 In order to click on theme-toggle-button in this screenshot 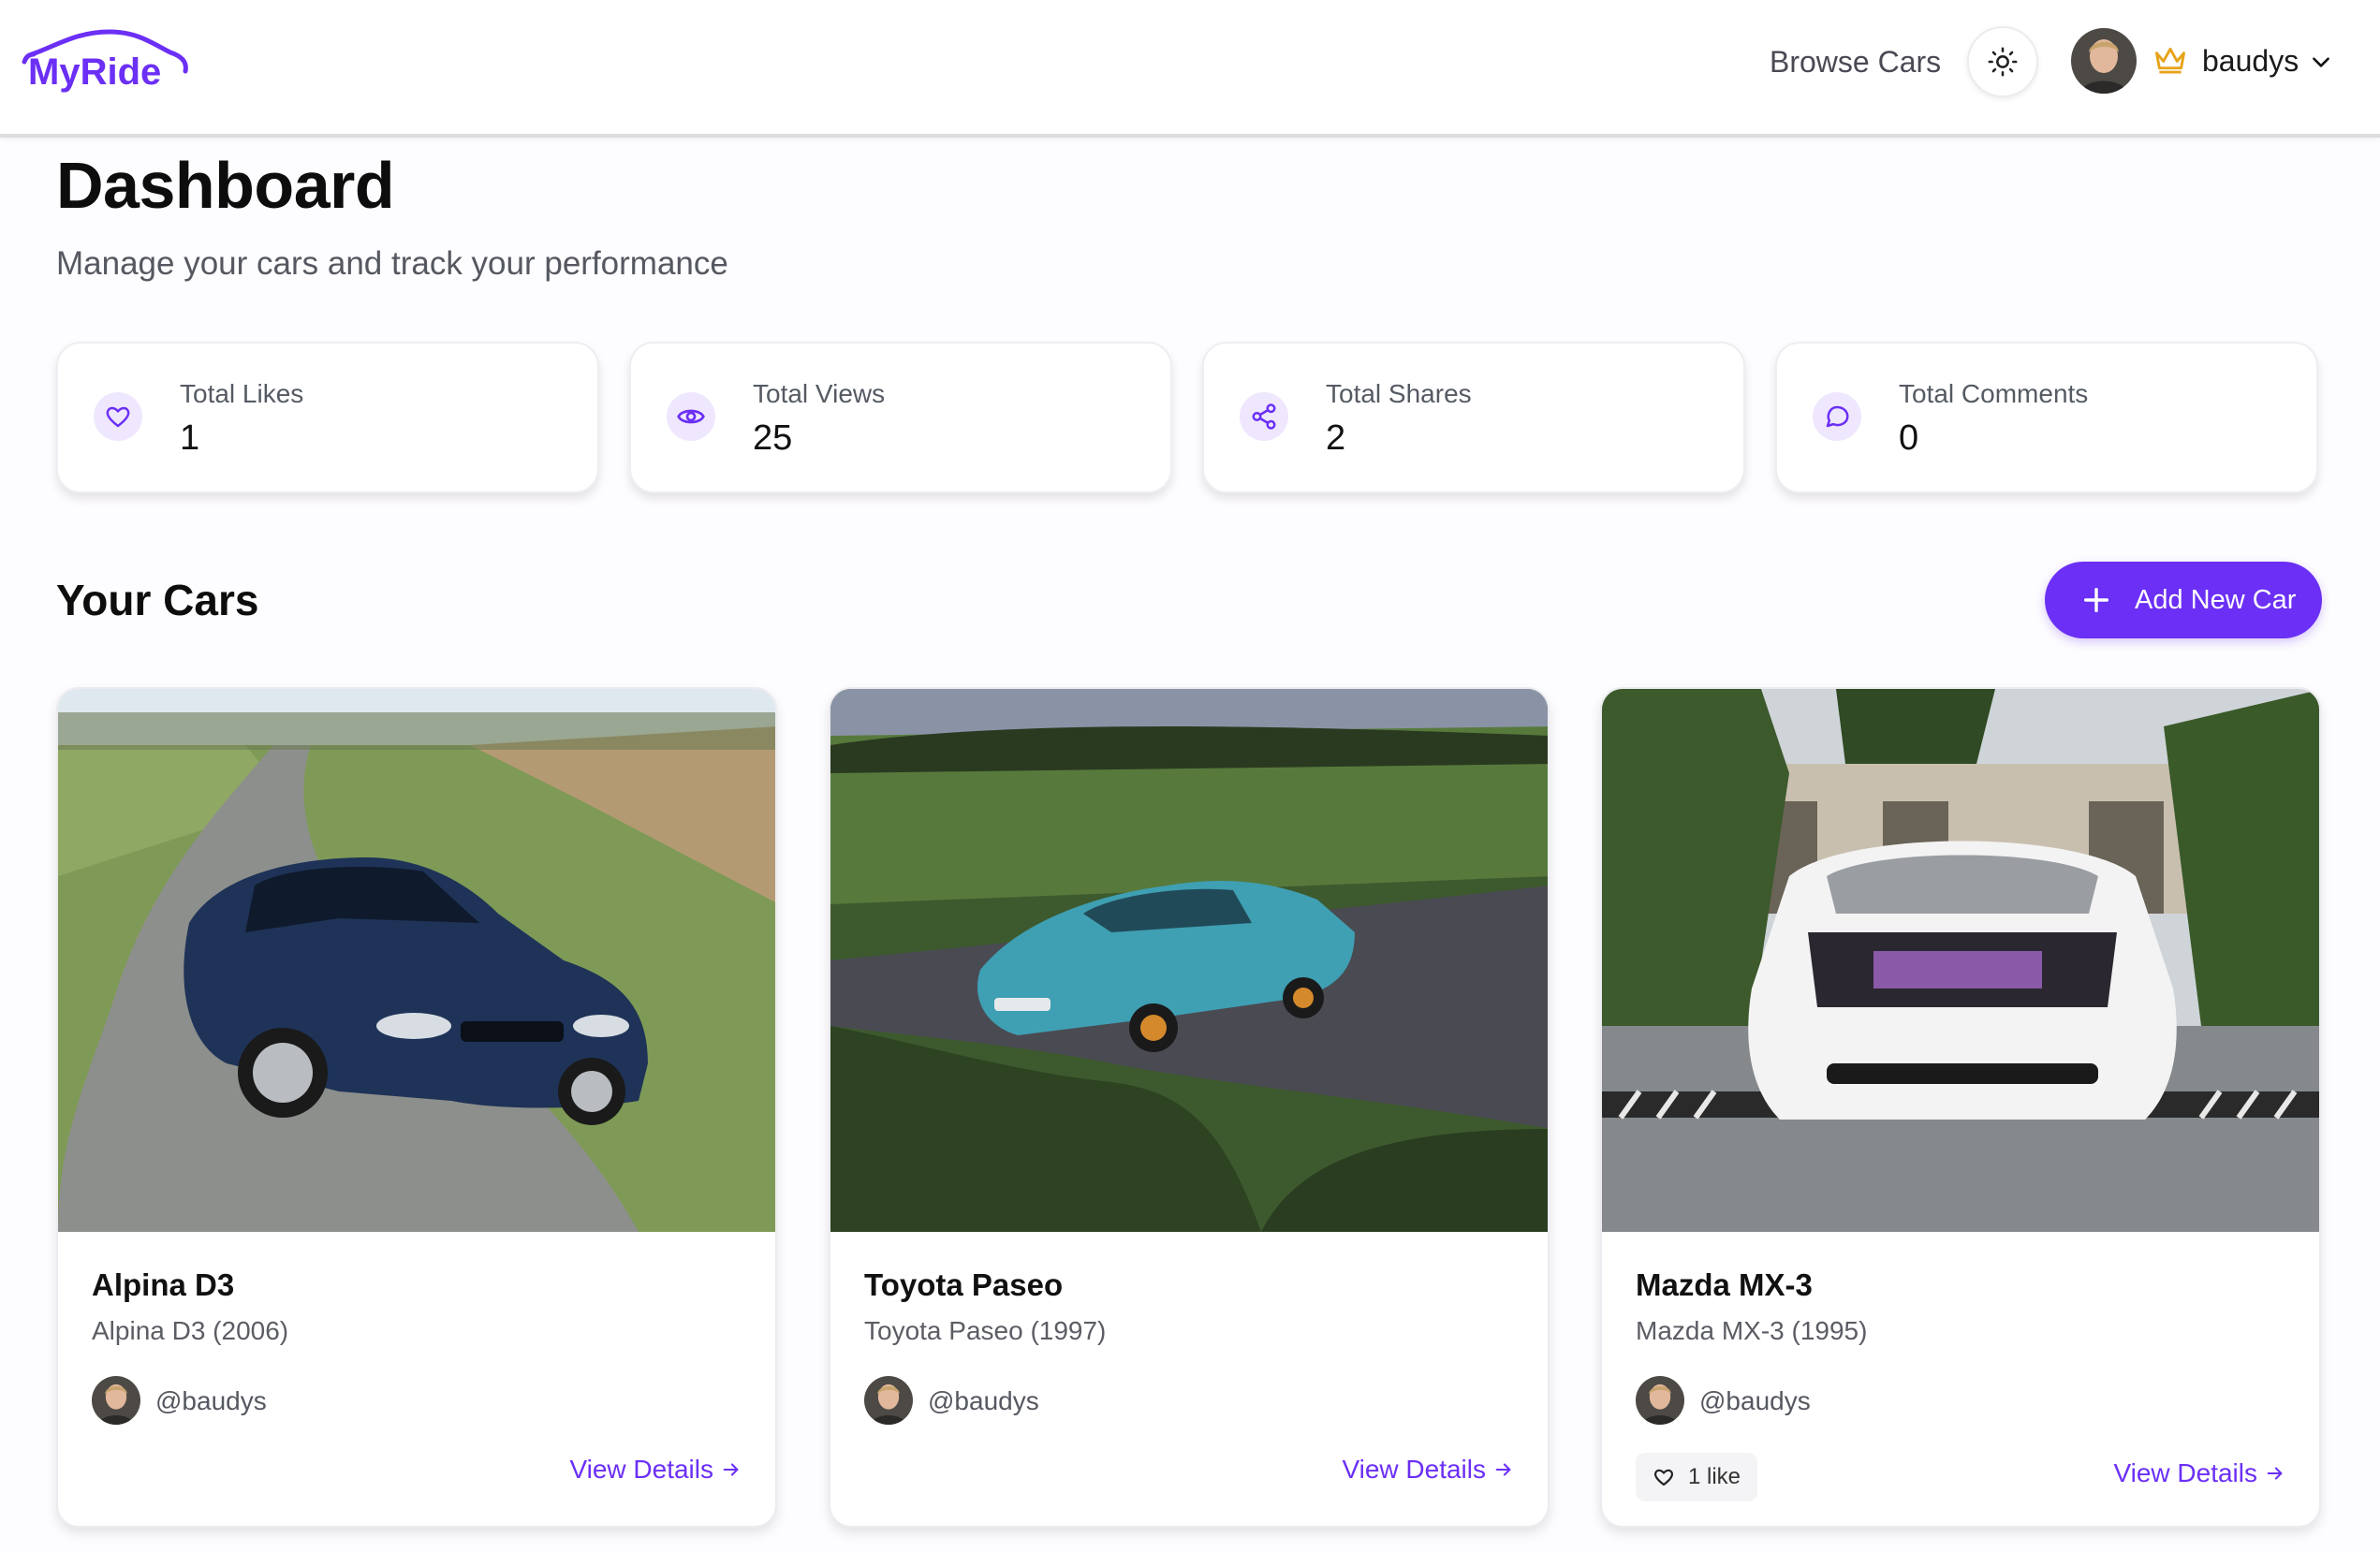, I will do `click(2002, 62)`.